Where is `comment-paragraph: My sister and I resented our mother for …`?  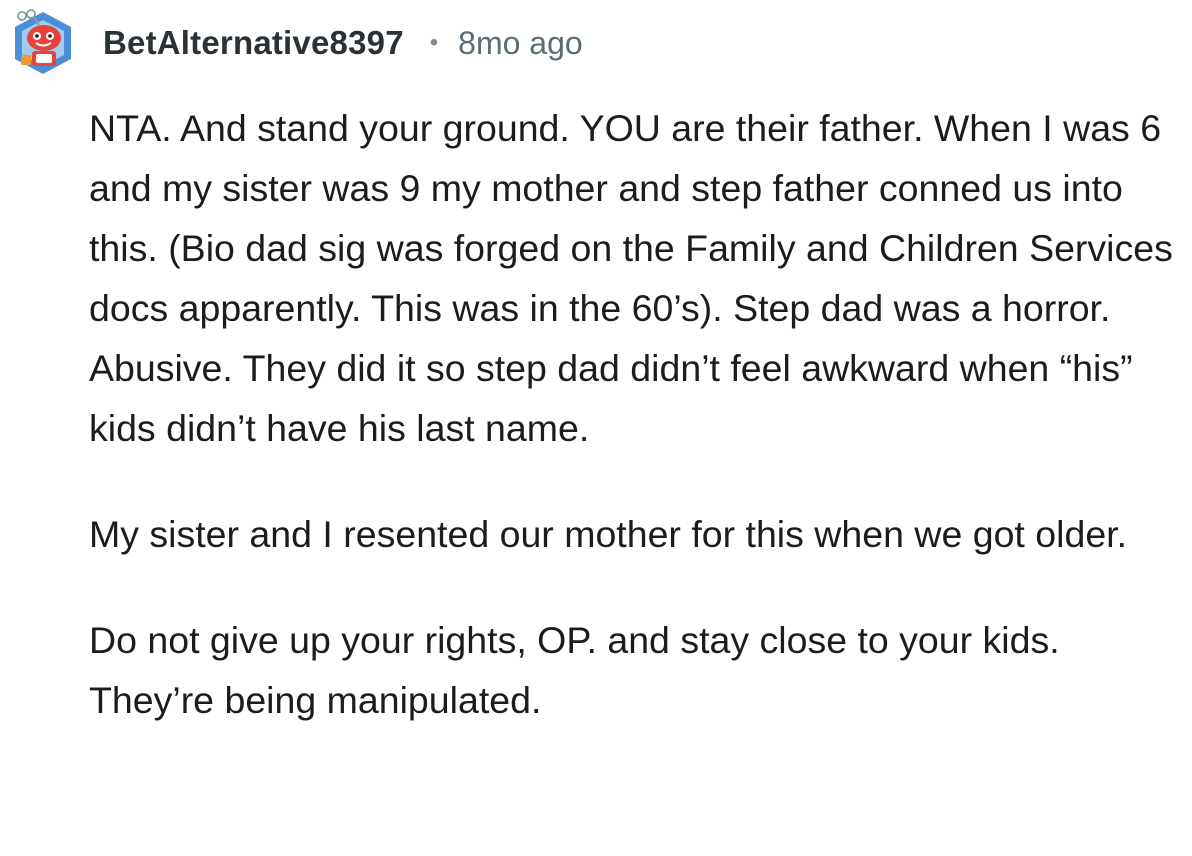
comment-paragraph: My sister and I resented our mother for … is located at coordinates (608, 534).